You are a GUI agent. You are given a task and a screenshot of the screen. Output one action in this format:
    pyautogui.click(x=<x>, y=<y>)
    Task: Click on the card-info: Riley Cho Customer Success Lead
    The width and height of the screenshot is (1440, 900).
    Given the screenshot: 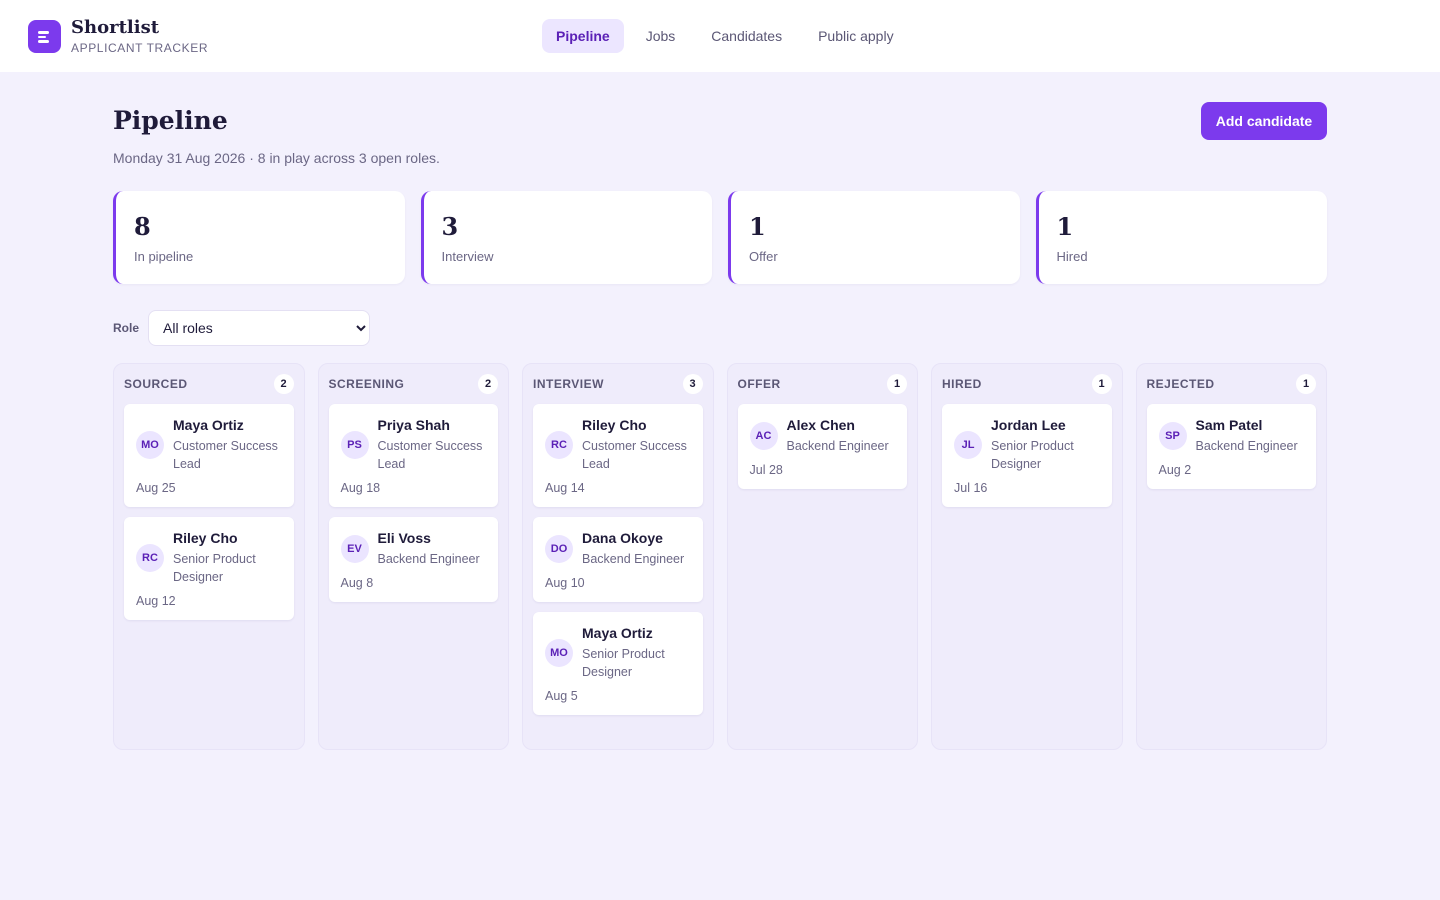 What is the action you would take?
    pyautogui.click(x=636, y=444)
    